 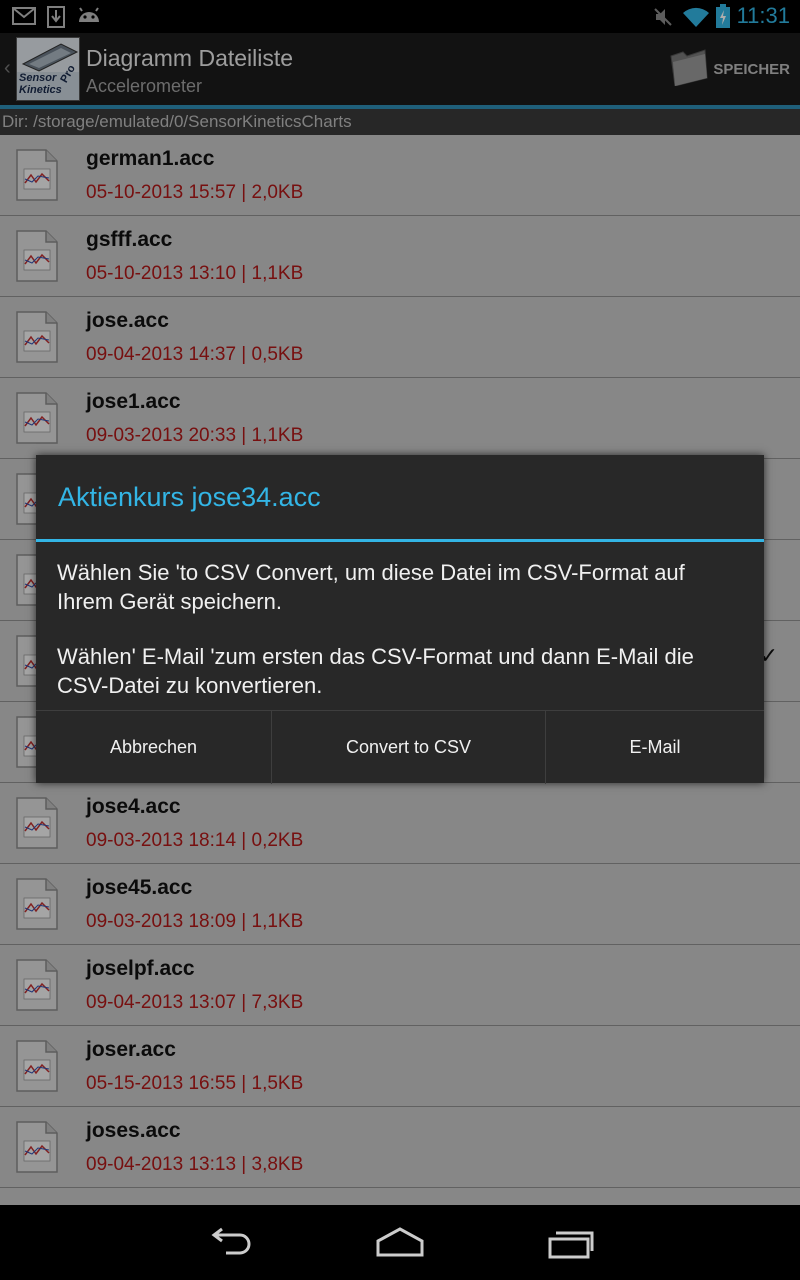 I want to click on back-icon, so click(x=230, y=1245).